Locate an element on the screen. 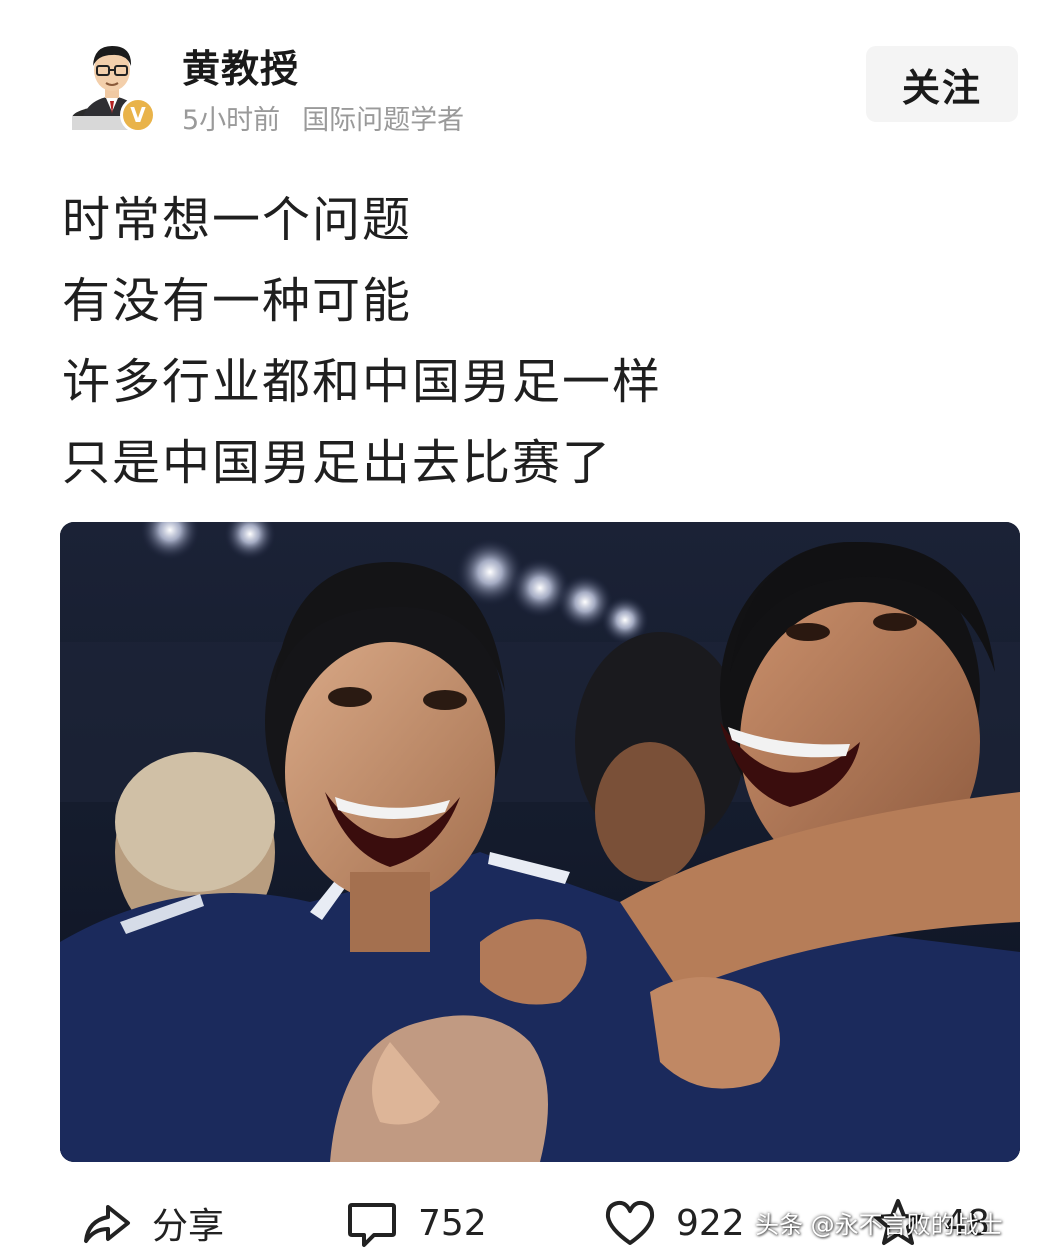  post-text: 时常想一个问题 有没有一种可能 许多行业都和中国男足一样 只是中国男足出去比赛了 is located at coordinates (362, 342).